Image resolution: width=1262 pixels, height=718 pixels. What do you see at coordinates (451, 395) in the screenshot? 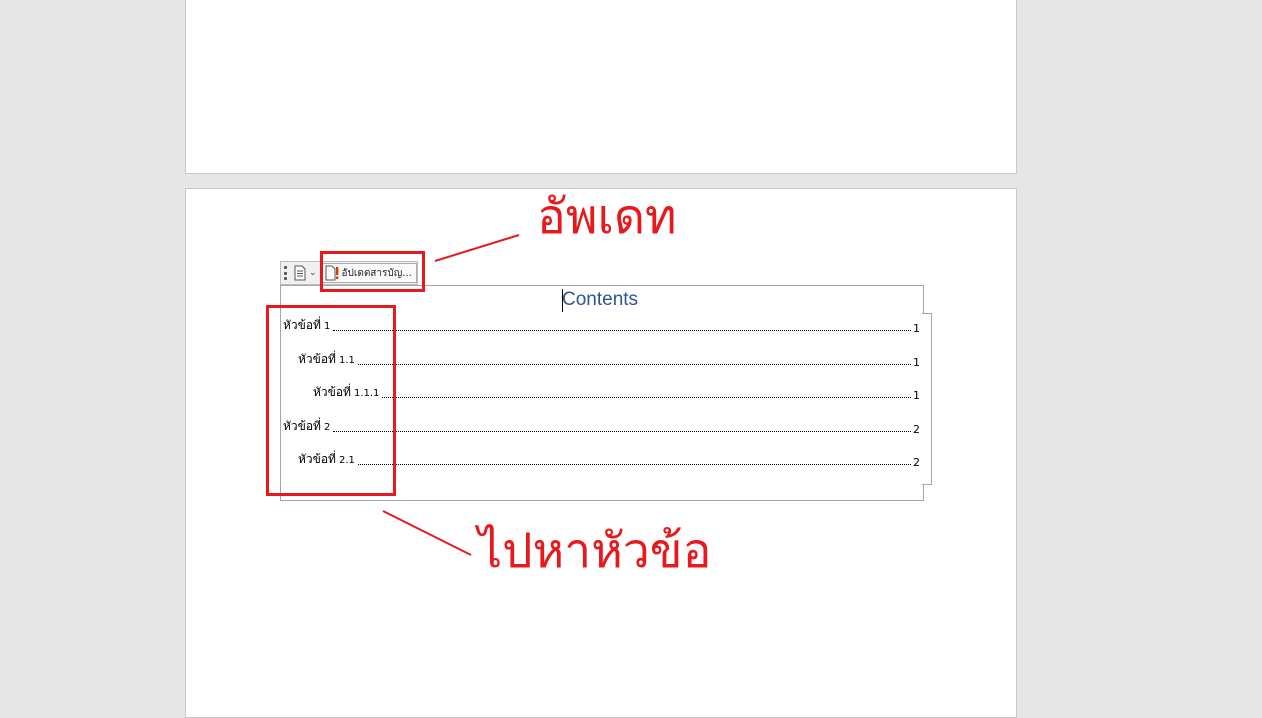
I see `annotation-pointer-lines` at bounding box center [451, 395].